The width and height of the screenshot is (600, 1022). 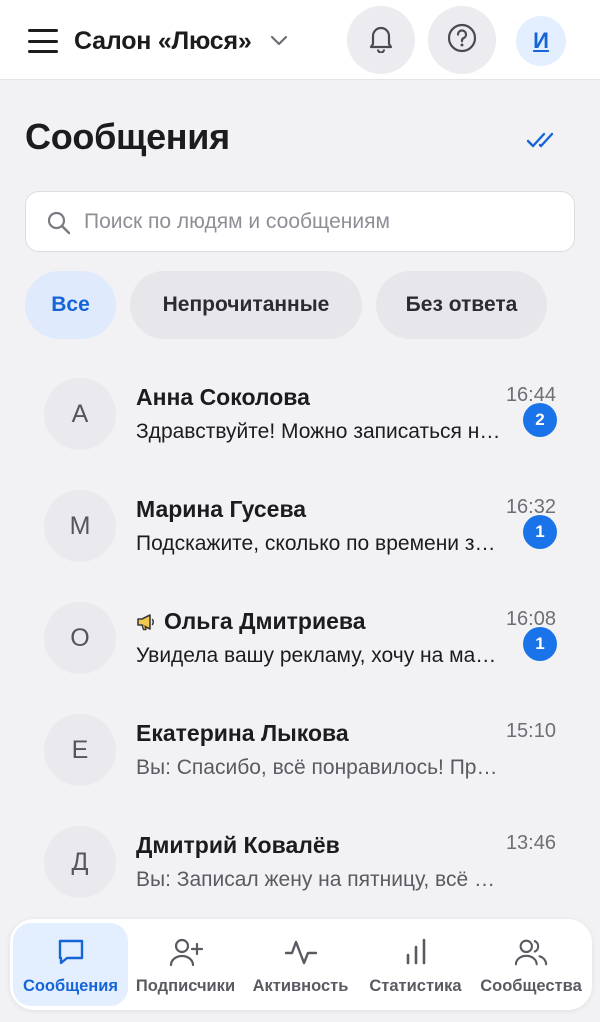 What do you see at coordinates (530, 843) in the screenshot?
I see `message-time: 13:46` at bounding box center [530, 843].